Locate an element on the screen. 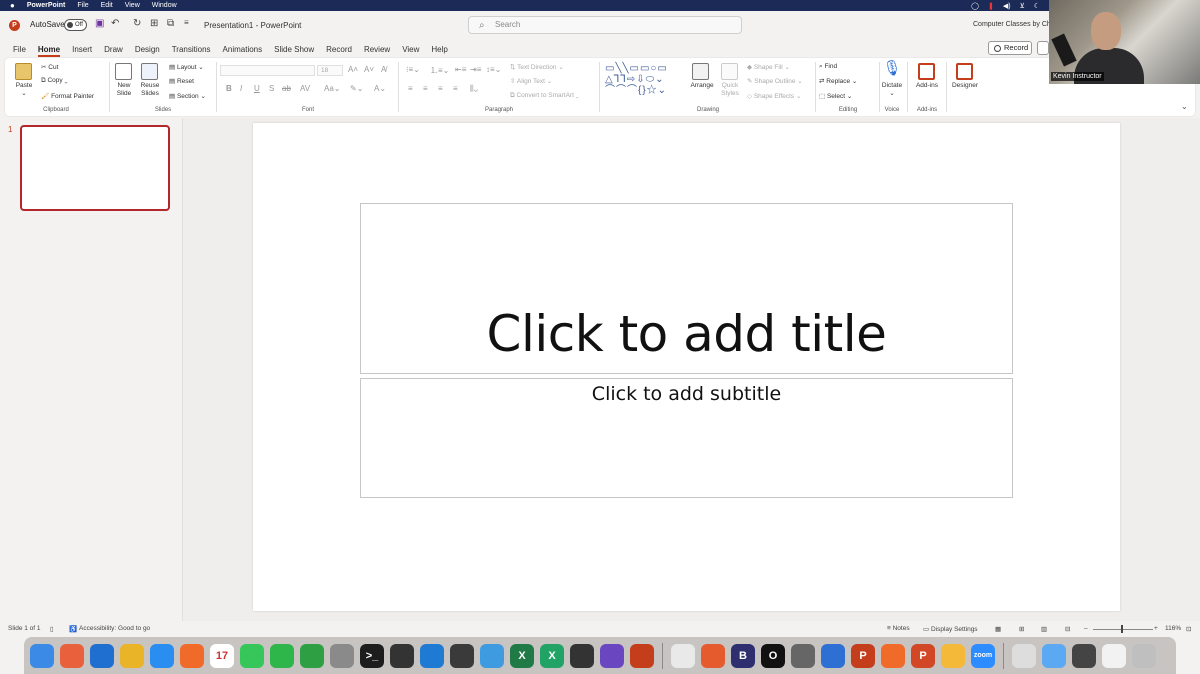  dock-facetime-icon is located at coordinates (282, 655).